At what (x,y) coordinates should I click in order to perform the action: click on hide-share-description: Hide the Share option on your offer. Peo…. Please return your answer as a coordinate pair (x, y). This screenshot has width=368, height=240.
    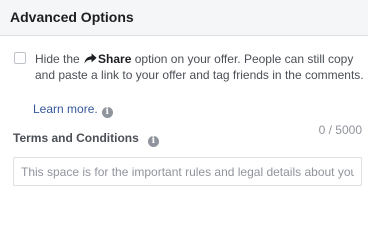
    Looking at the image, I should click on (200, 67).